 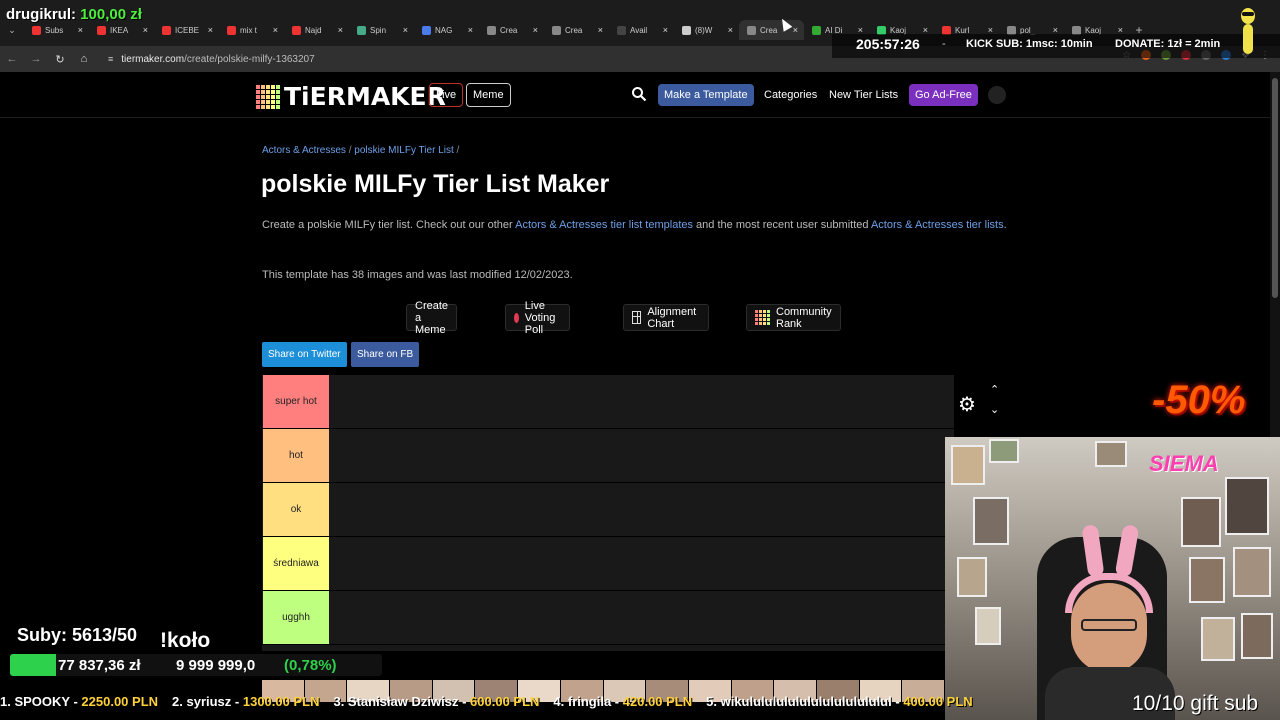 I want to click on live-voting-poll-button: Live Voting Poll, so click(x=537, y=318).